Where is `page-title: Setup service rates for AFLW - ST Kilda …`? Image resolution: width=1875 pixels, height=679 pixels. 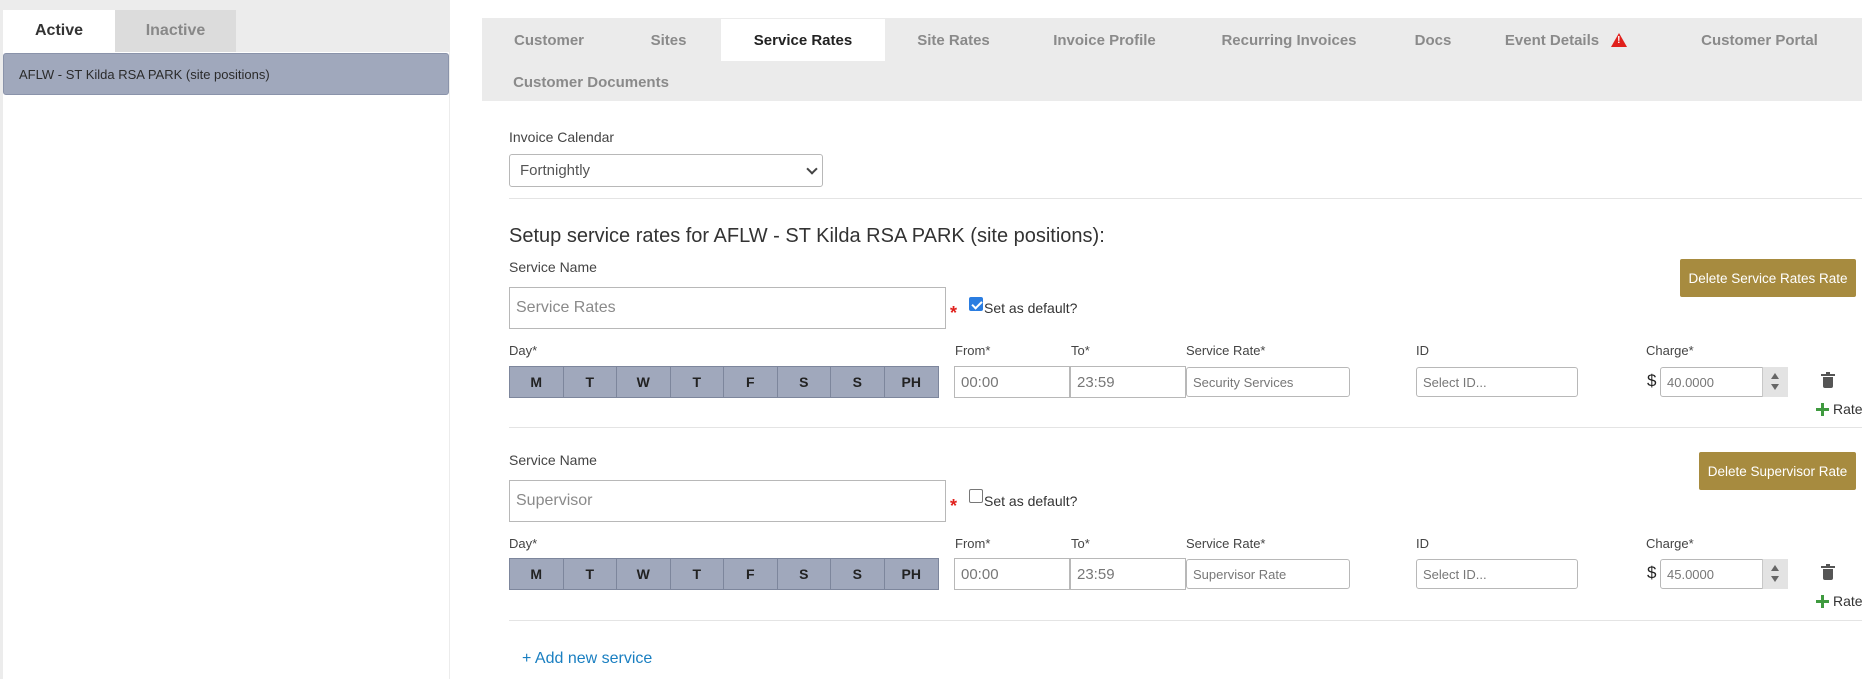
page-title: Setup service rates for AFLW - ST Kilda … is located at coordinates (807, 236).